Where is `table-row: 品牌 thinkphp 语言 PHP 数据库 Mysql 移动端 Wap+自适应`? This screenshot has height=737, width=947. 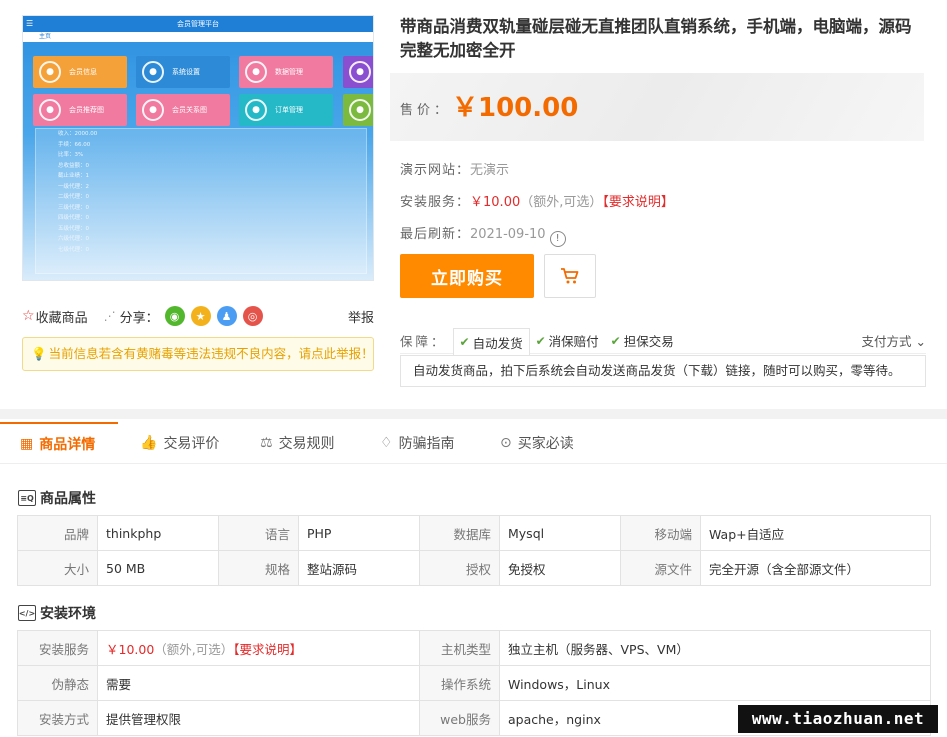
table-row: 品牌 thinkphp 语言 PHP 数据库 Mysql 移动端 Wap+自适应 is located at coordinates (474, 533).